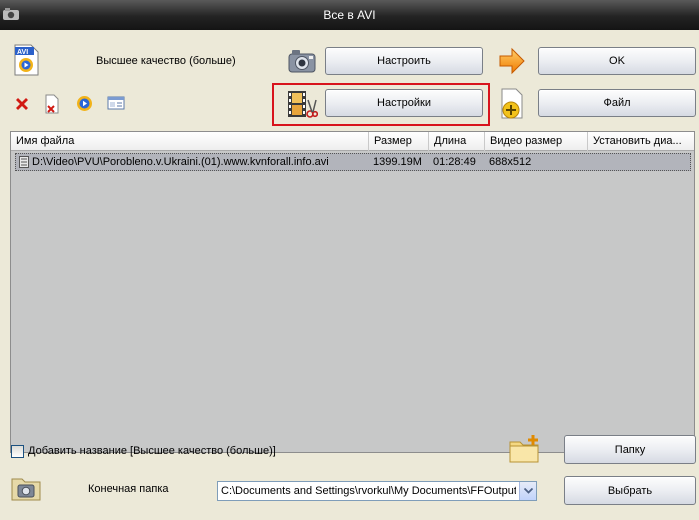  Describe the element at coordinates (454, 162) in the screenshot. I see `file-duration-cell: 01:28:49` at that location.